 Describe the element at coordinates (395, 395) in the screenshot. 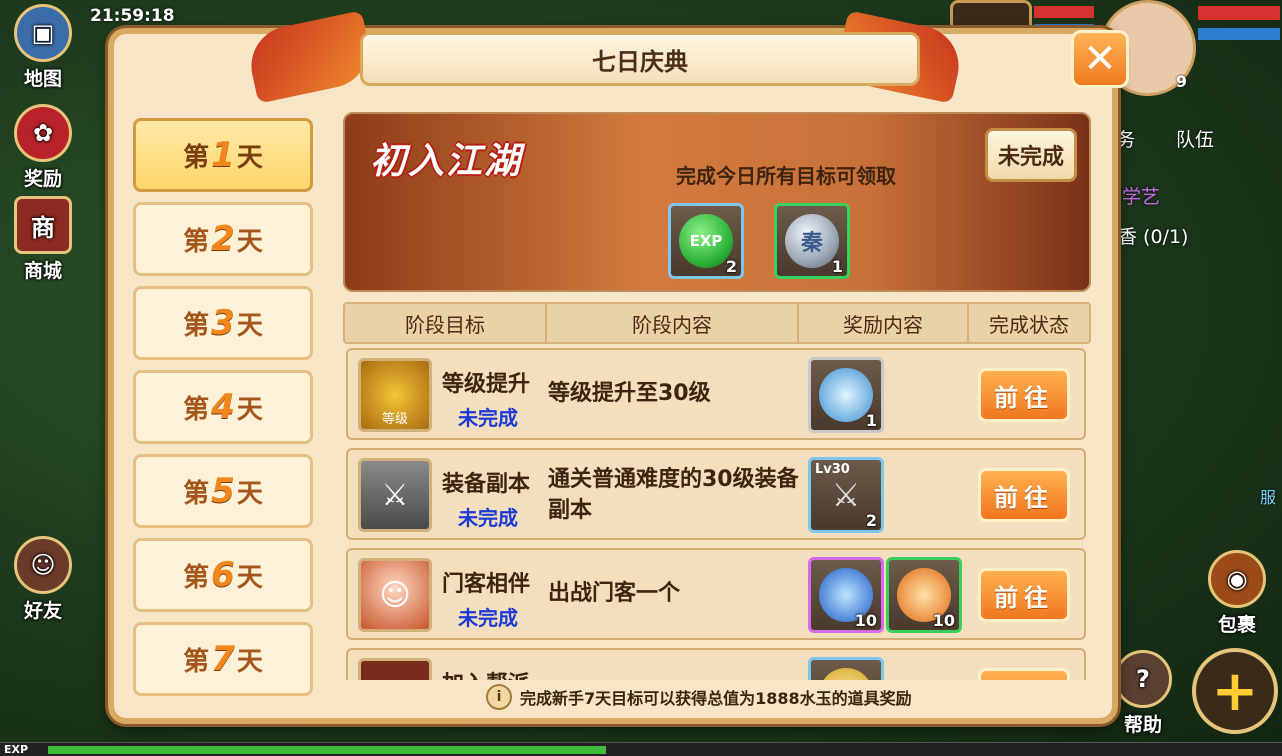

I see `level-up-icon: 等级` at that location.